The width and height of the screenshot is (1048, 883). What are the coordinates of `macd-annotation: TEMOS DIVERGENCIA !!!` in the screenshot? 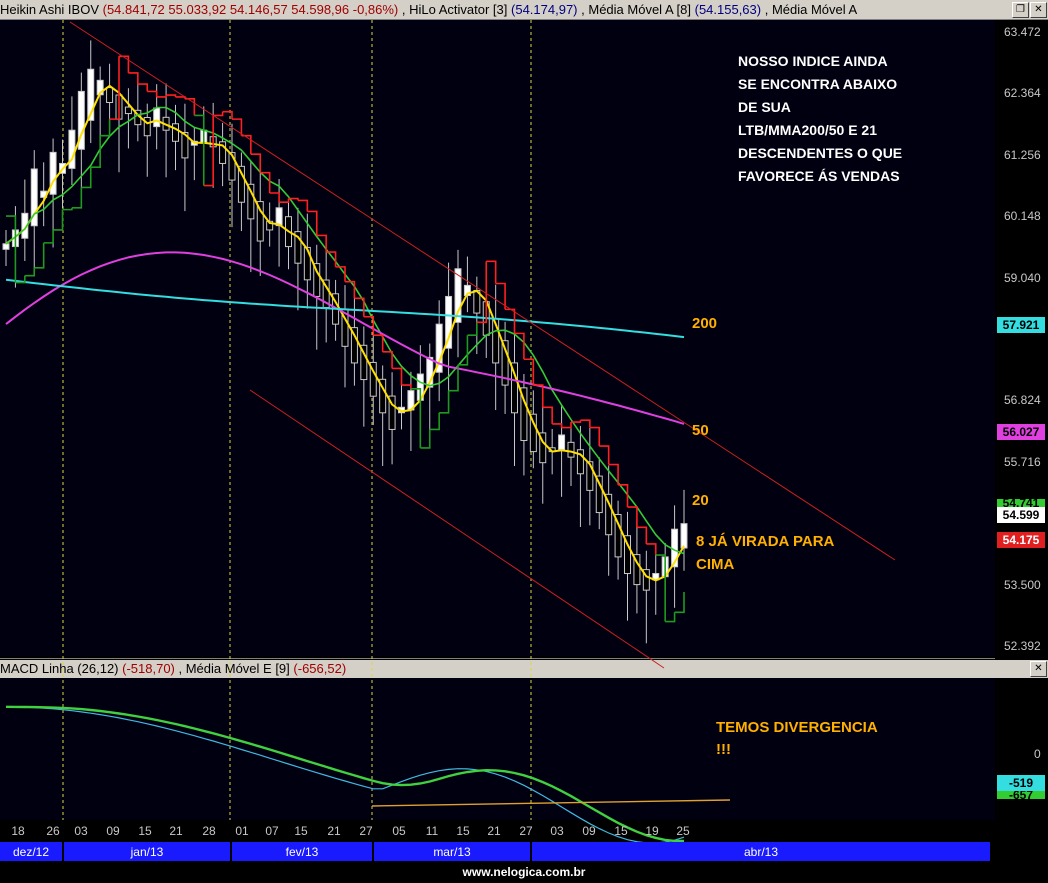 It's located at (797, 739).